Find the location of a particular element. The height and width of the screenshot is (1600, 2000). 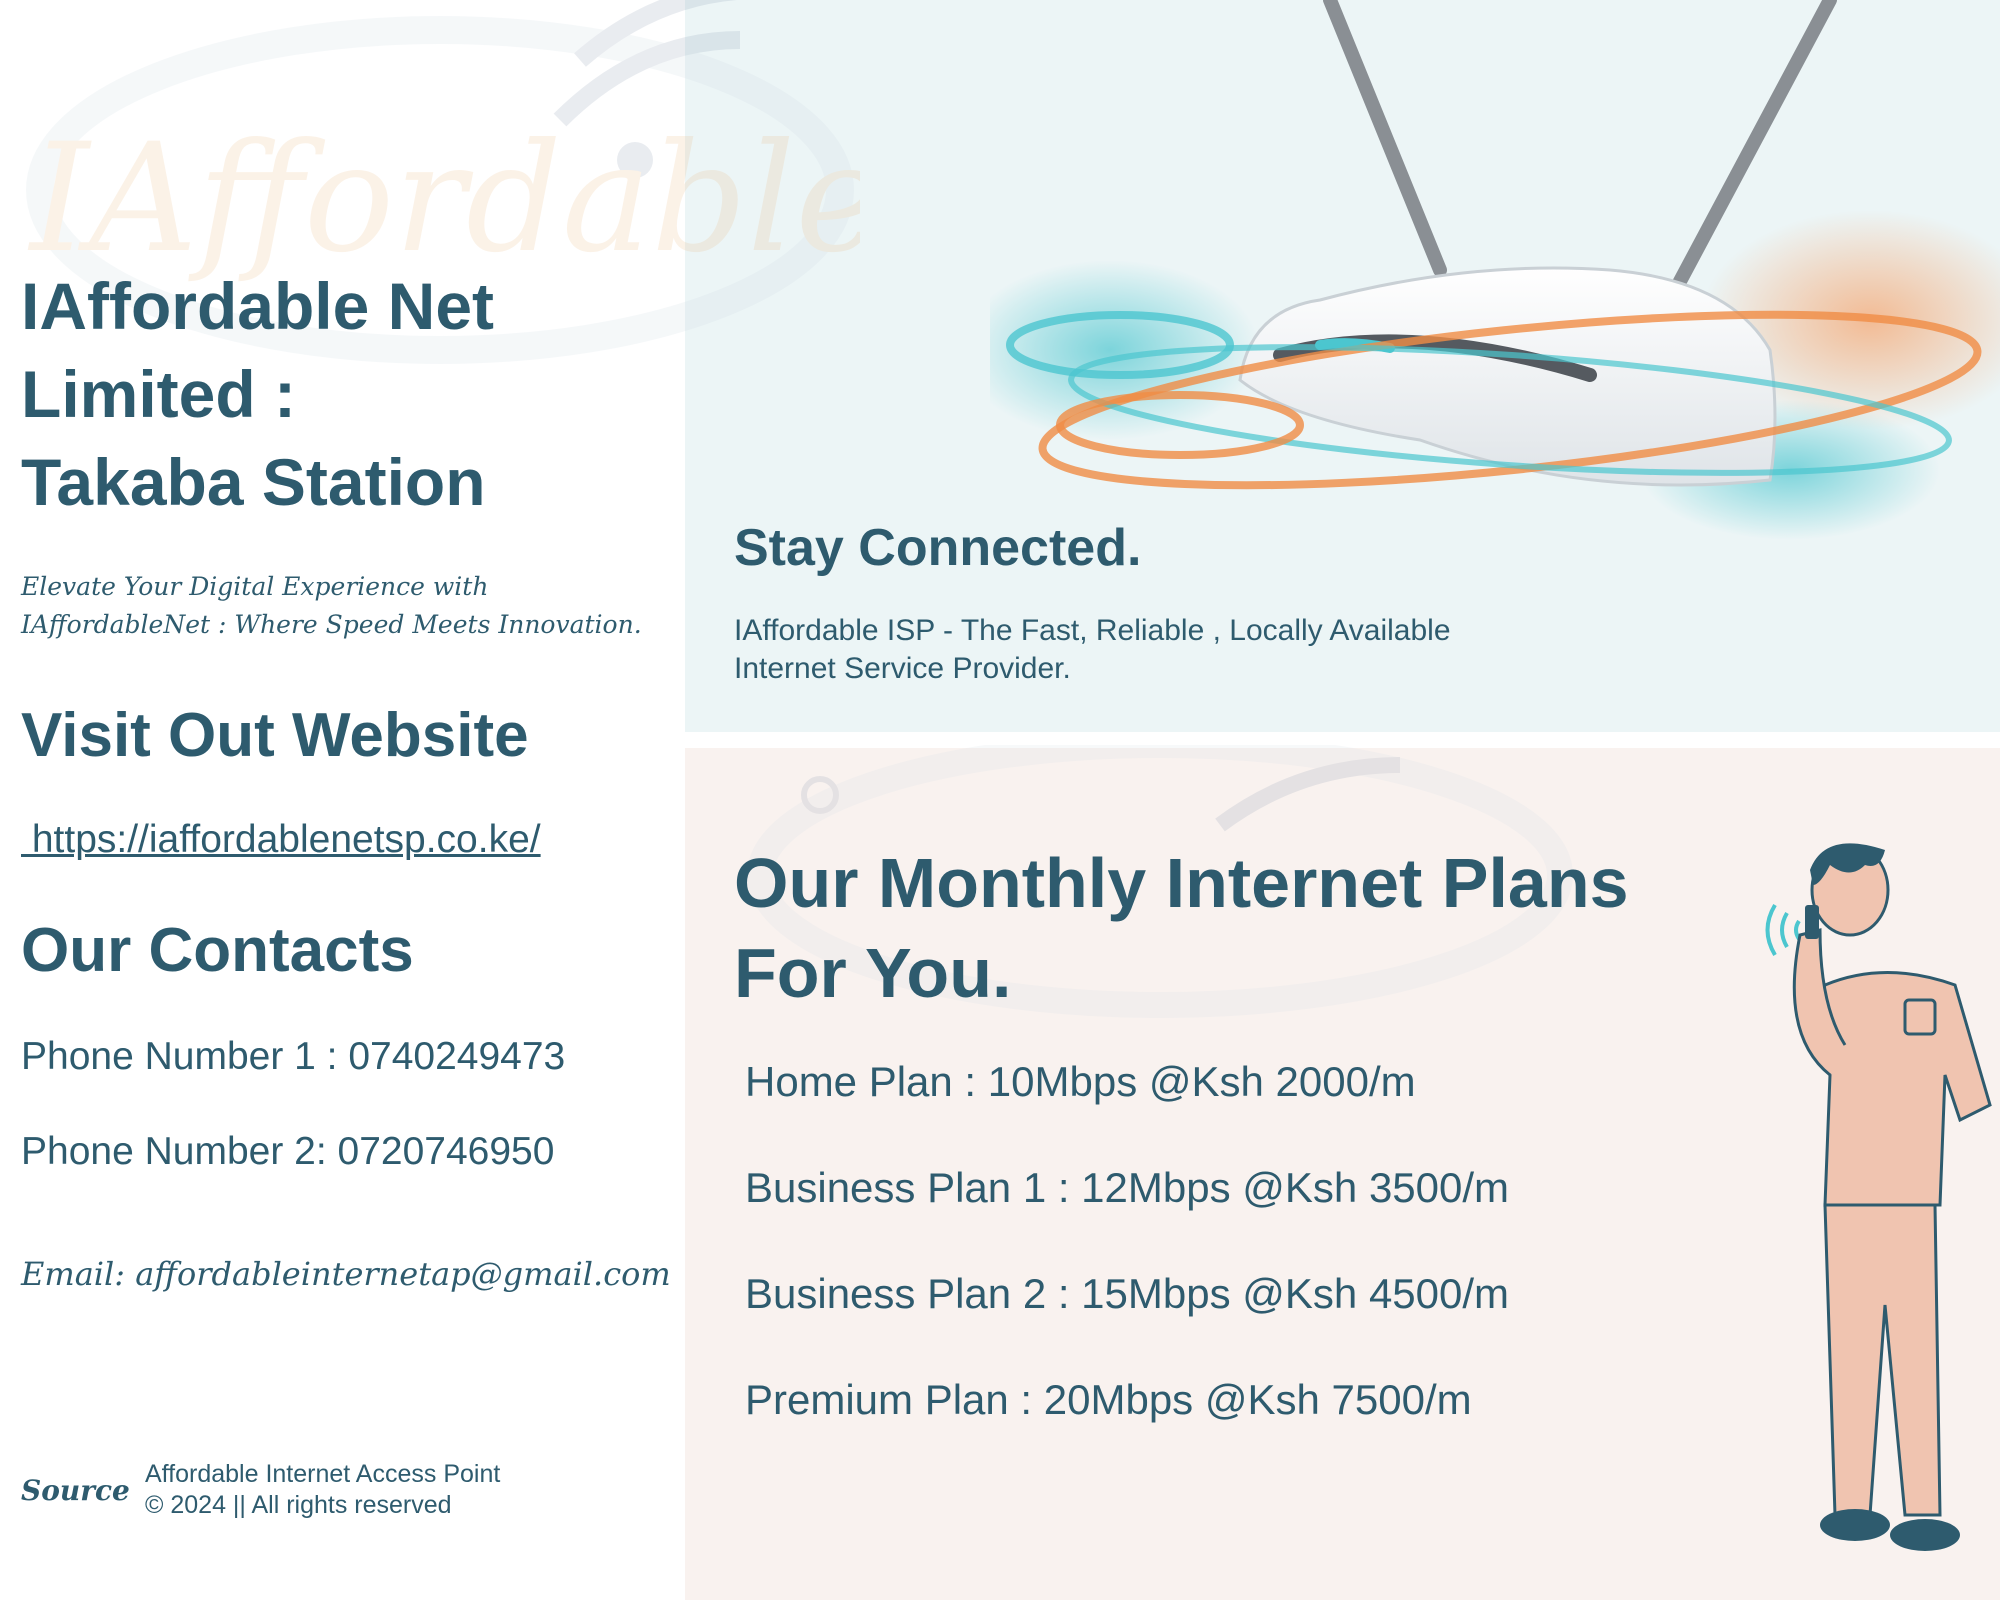

hero-description-line2: Internet Service Provider. is located at coordinates (902, 668).